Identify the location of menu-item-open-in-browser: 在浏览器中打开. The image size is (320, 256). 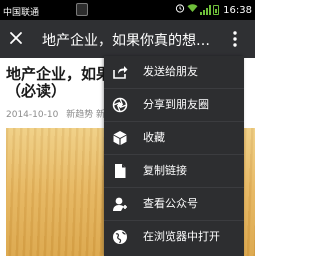
(174, 237).